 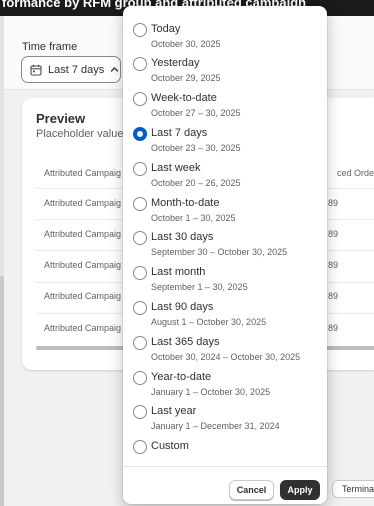 What do you see at coordinates (184, 98) in the screenshot?
I see `date-option-label: Week-to-date` at bounding box center [184, 98].